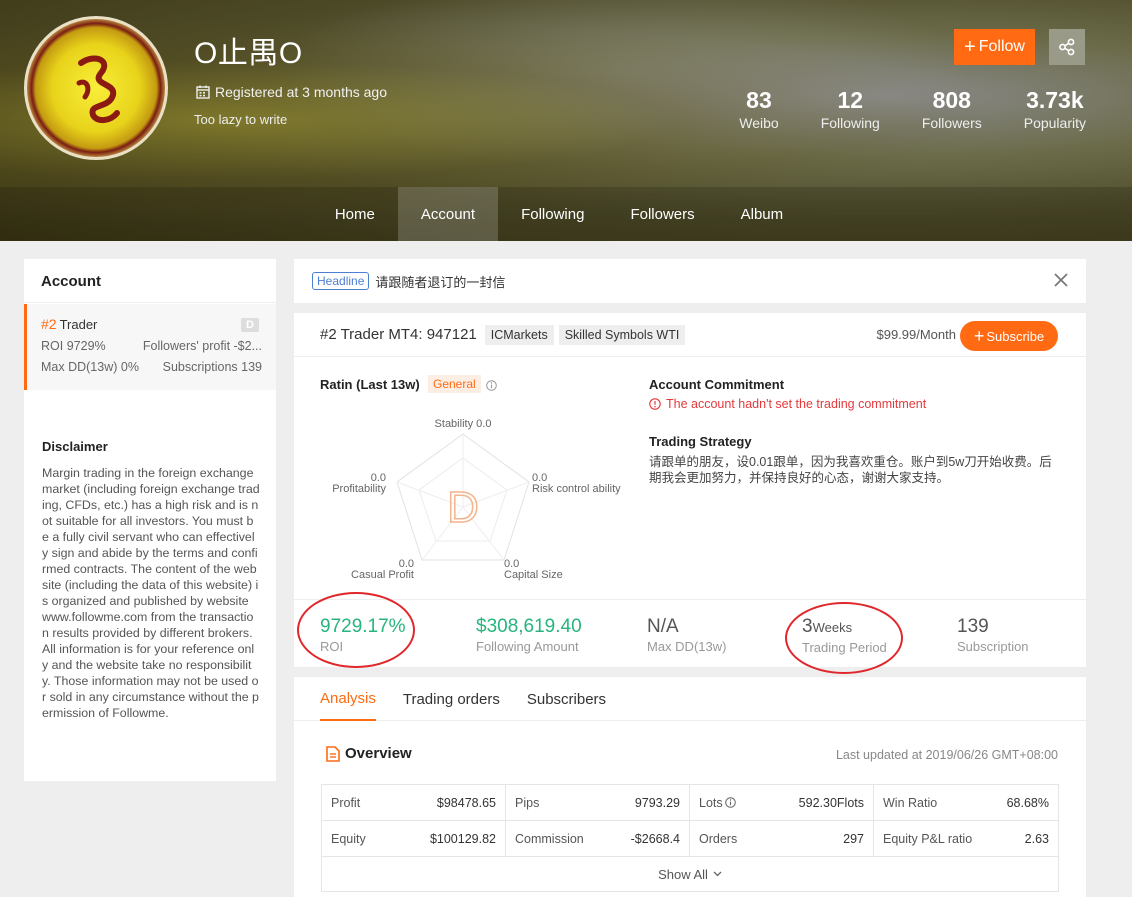  What do you see at coordinates (251, 367) in the screenshot?
I see `subscriptions-value: 139` at bounding box center [251, 367].